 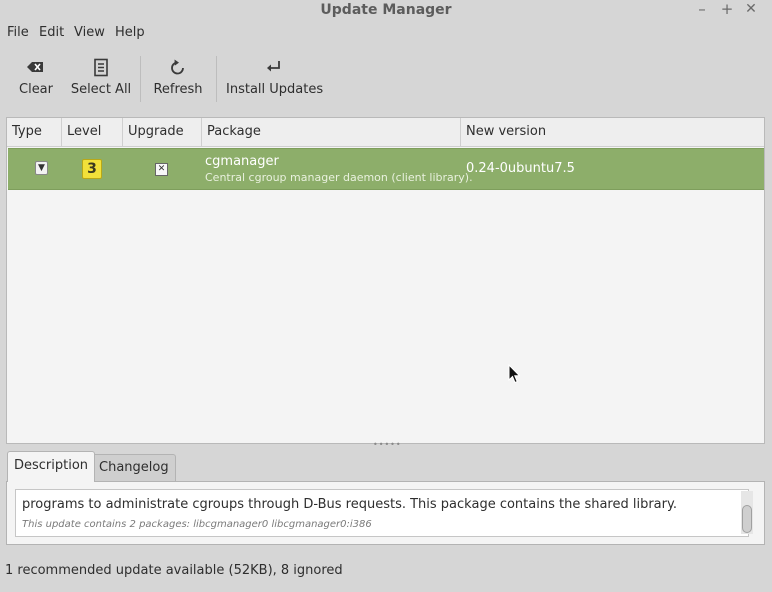 I want to click on select-all-label: Select All, so click(x=101, y=89).